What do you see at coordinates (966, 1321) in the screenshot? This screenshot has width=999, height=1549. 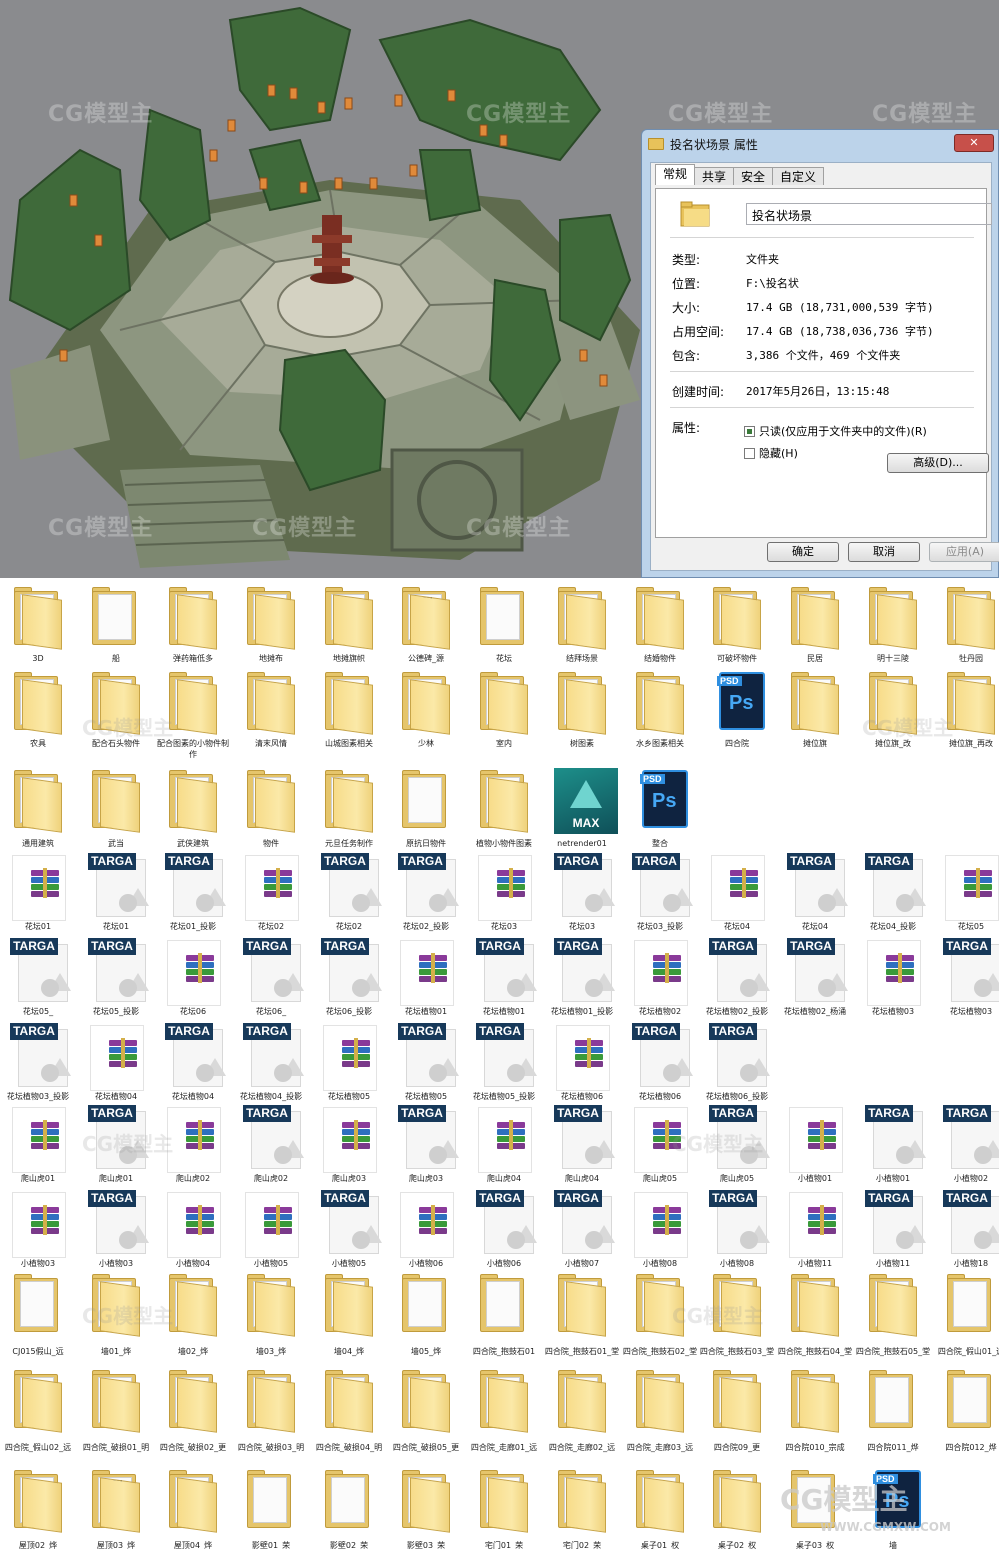 I see `folder-item: 四合院_假山01_远` at bounding box center [966, 1321].